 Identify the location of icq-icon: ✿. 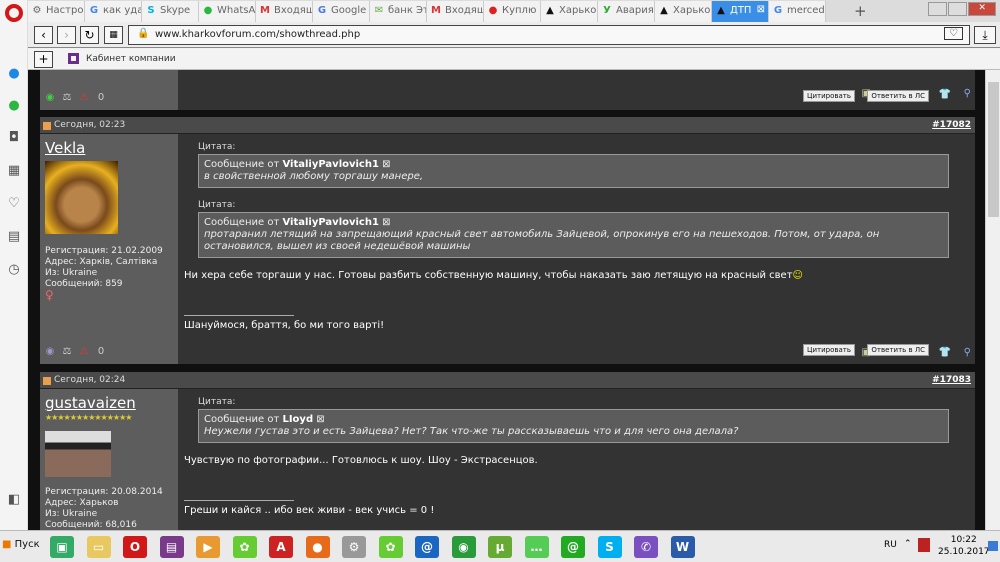
(244, 547).